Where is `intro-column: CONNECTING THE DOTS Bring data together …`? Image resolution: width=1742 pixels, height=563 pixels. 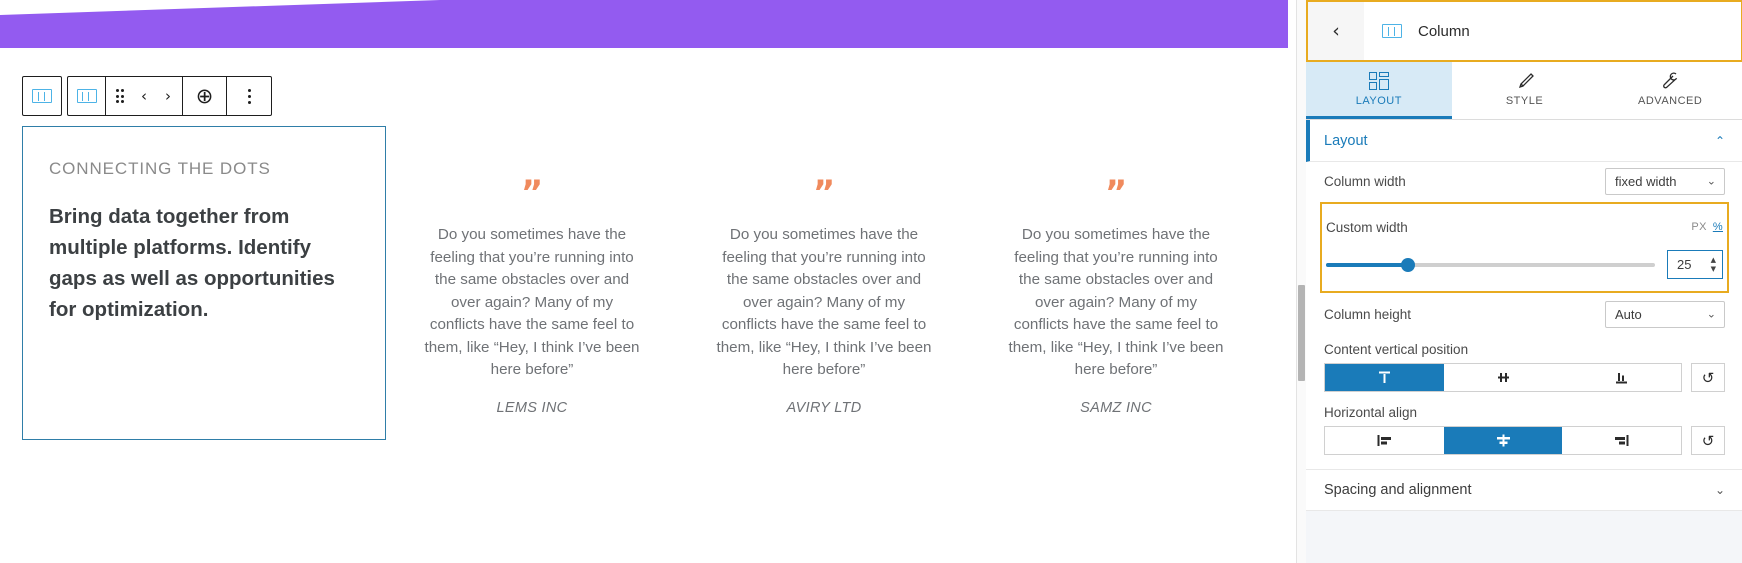 intro-column: CONNECTING THE DOTS Bring data together … is located at coordinates (204, 283).